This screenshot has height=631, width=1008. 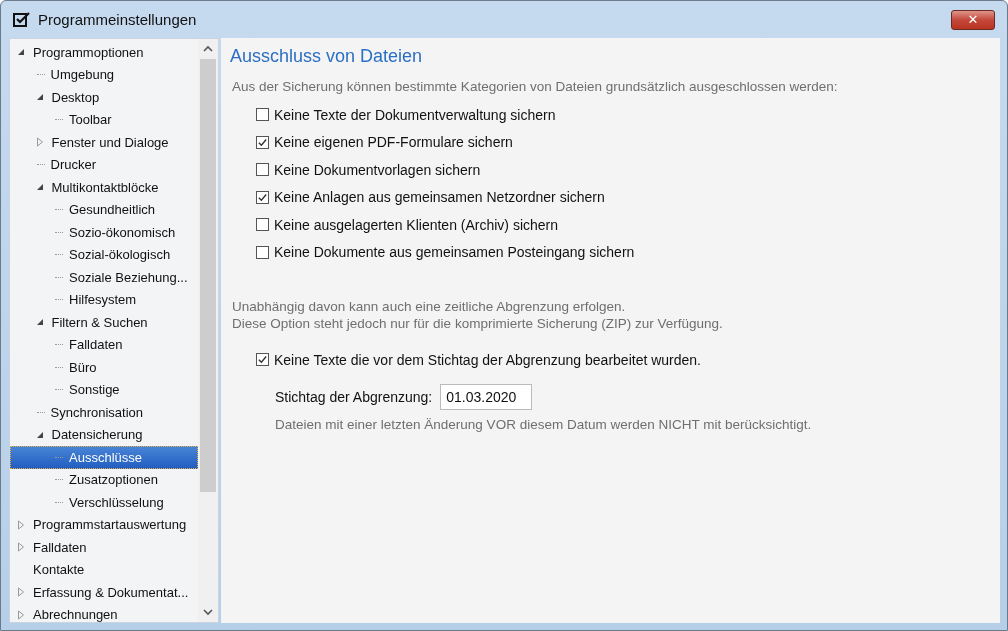 What do you see at coordinates (393, 142) in the screenshot?
I see `checkbox-label: Keine eigenen PDF-Formulare sichern` at bounding box center [393, 142].